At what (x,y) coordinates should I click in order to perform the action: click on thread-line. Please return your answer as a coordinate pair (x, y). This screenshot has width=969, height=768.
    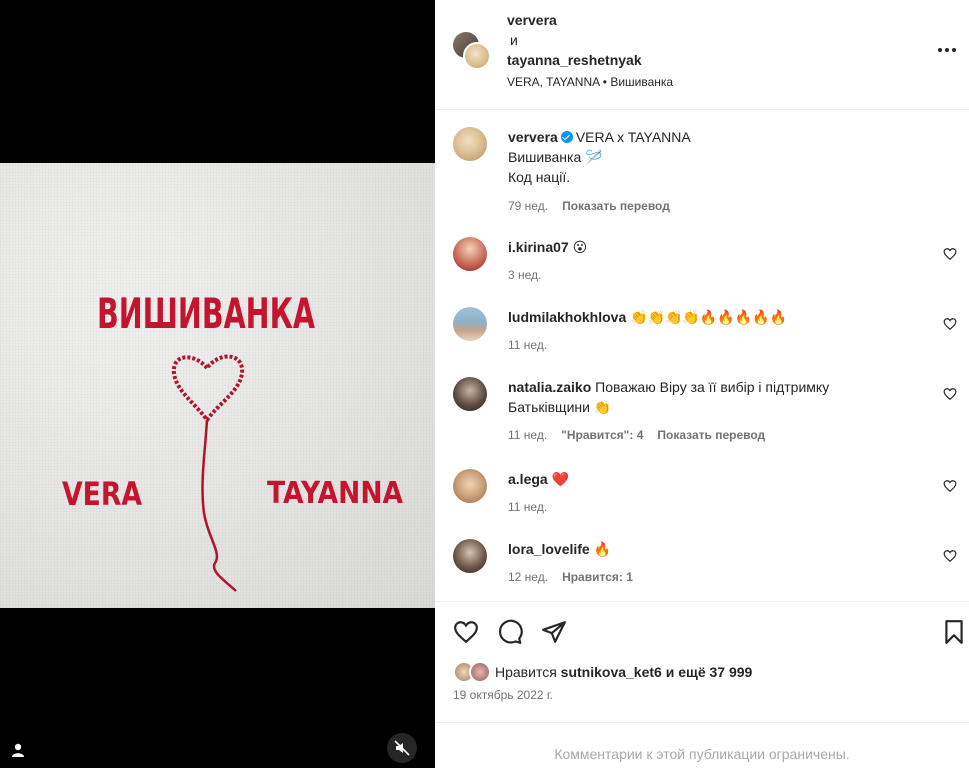
    Looking at the image, I should click on (219, 505).